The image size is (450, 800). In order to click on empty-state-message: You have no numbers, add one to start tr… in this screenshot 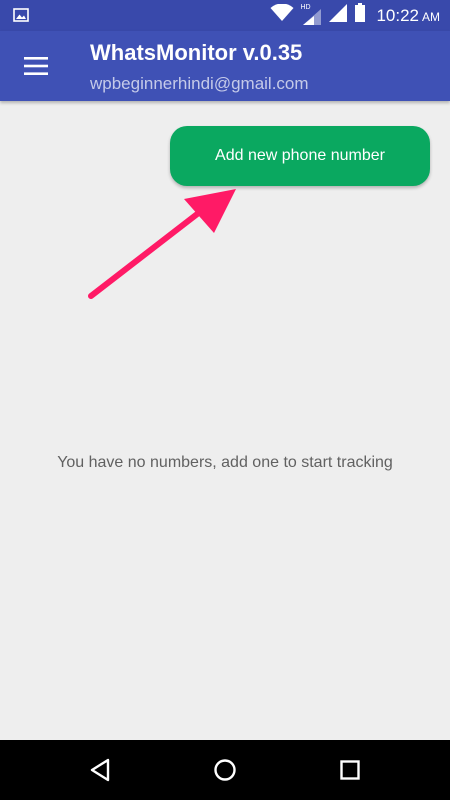, I will do `click(225, 462)`.